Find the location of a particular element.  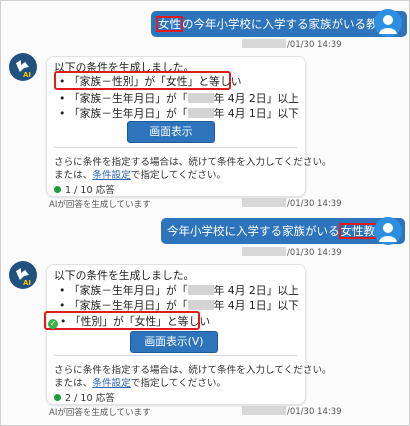

bot-message-1-timestamp: /01/30 14:39 is located at coordinates (292, 203).